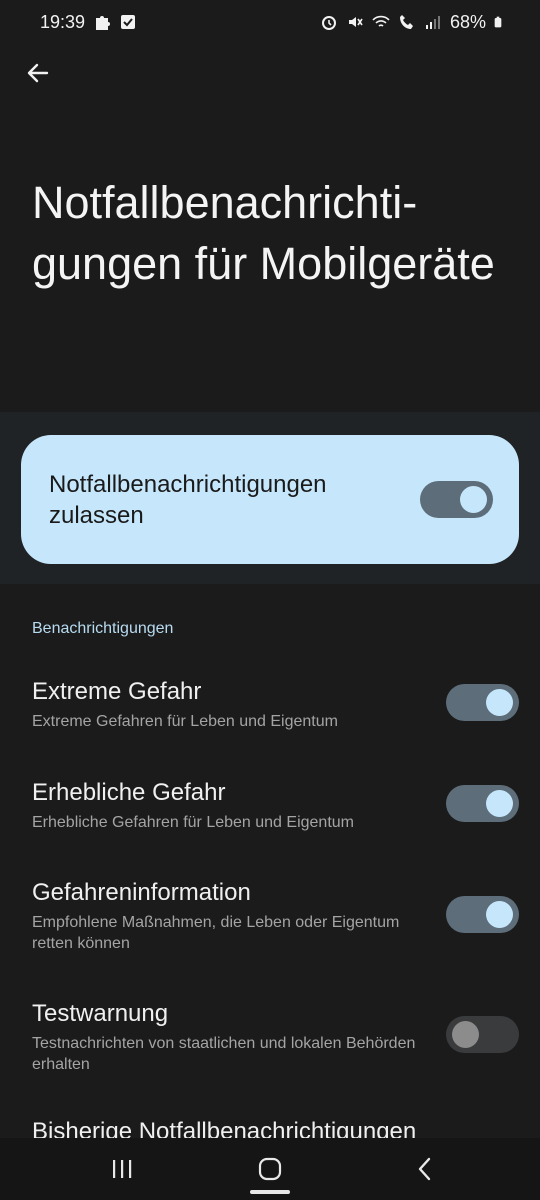  What do you see at coordinates (498, 22) in the screenshot?
I see `battery-icon` at bounding box center [498, 22].